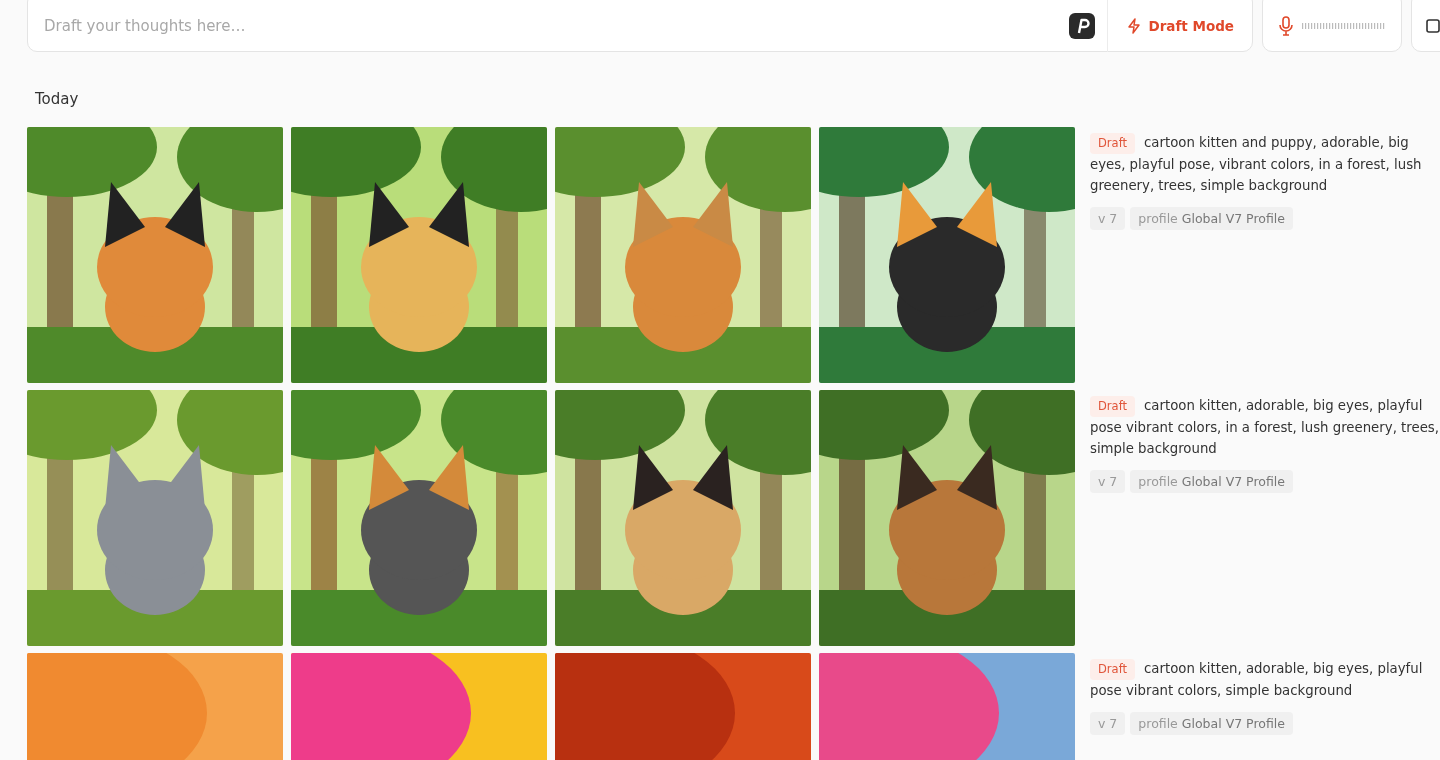 Image resolution: width=1440 pixels, height=760 pixels. What do you see at coordinates (1286, 26) in the screenshot?
I see `microphone-icon` at bounding box center [1286, 26].